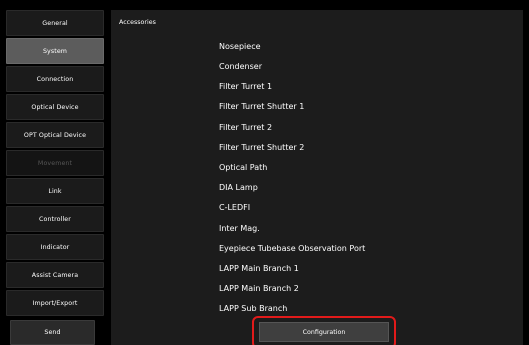 The width and height of the screenshot is (529, 345). I want to click on nav-movement-button: Movement, so click(55, 163).